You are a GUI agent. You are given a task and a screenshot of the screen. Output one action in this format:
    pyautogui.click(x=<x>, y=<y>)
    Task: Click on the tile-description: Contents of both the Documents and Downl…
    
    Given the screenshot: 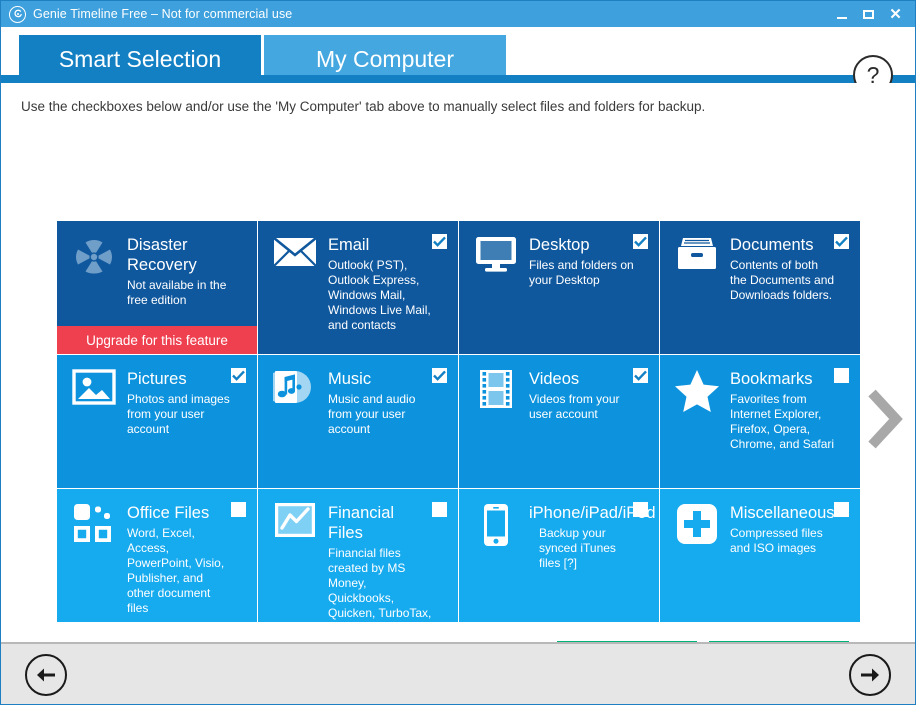 What is the action you would take?
    pyautogui.click(x=782, y=280)
    